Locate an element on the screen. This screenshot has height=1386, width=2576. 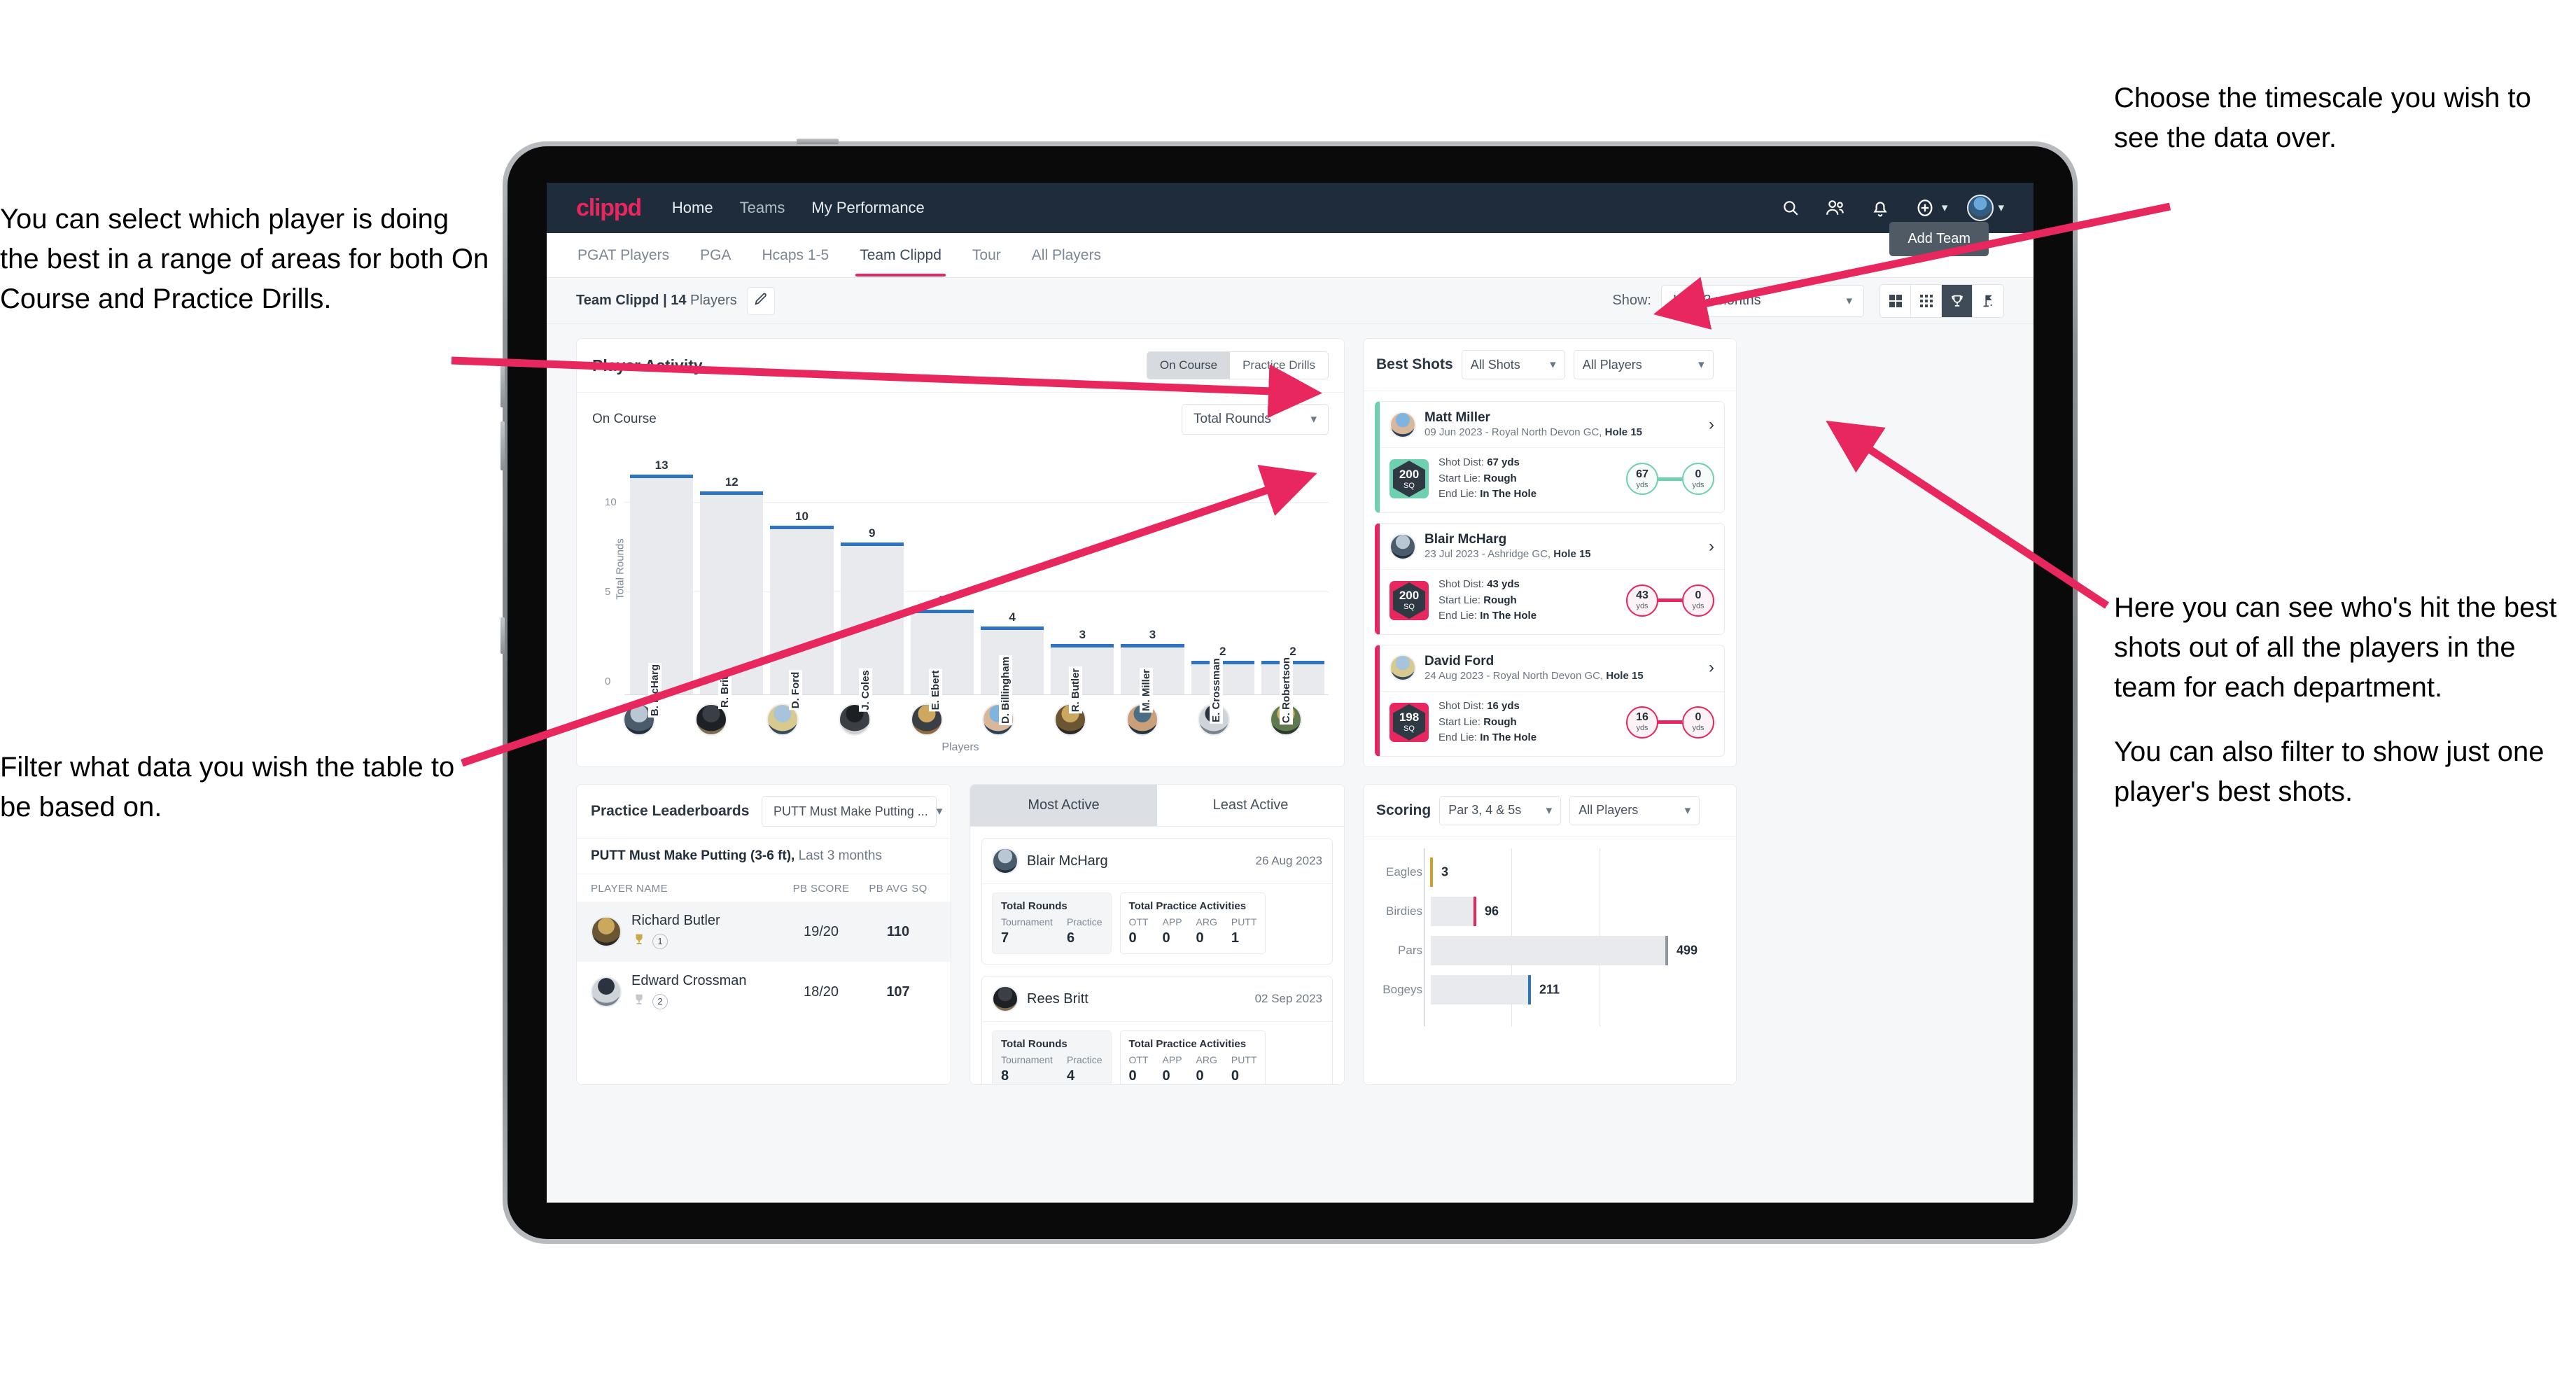
flag-icon is located at coordinates (1988, 301).